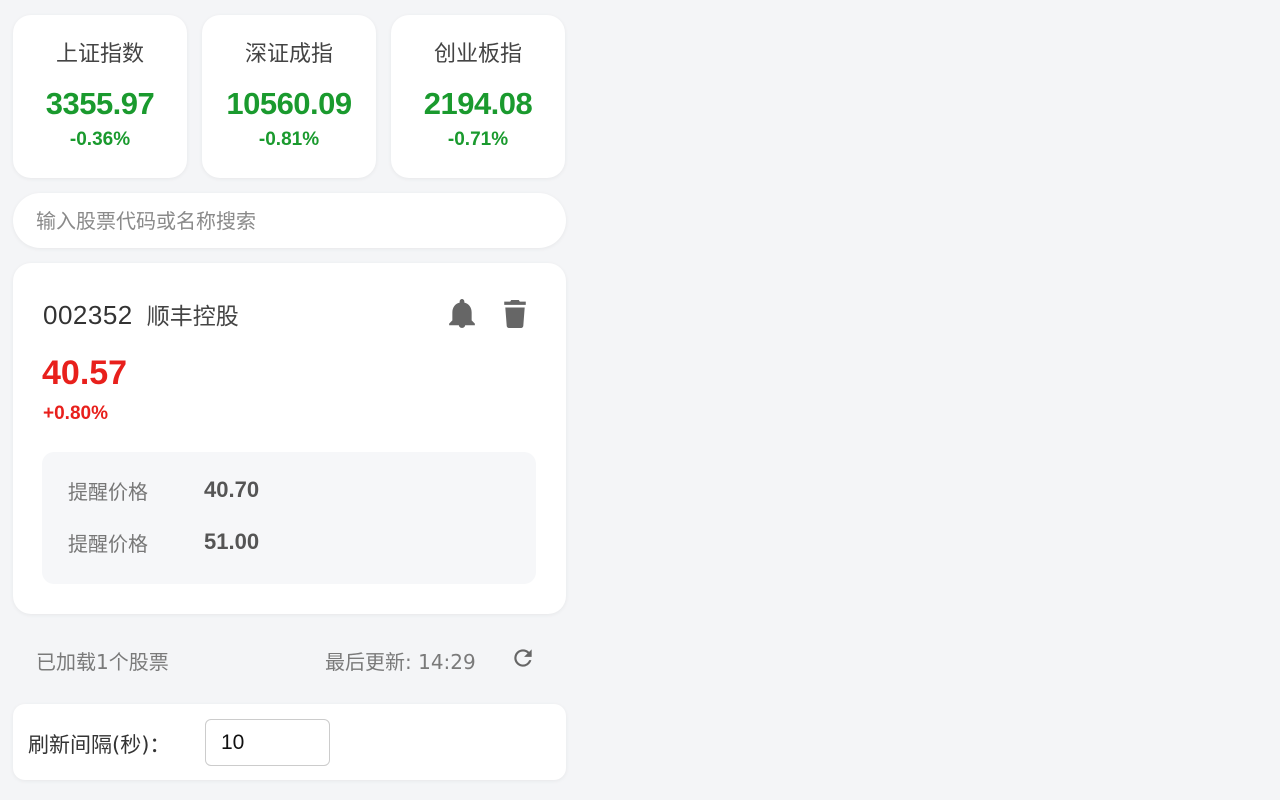  I want to click on bell-icon-svg, so click(462, 313).